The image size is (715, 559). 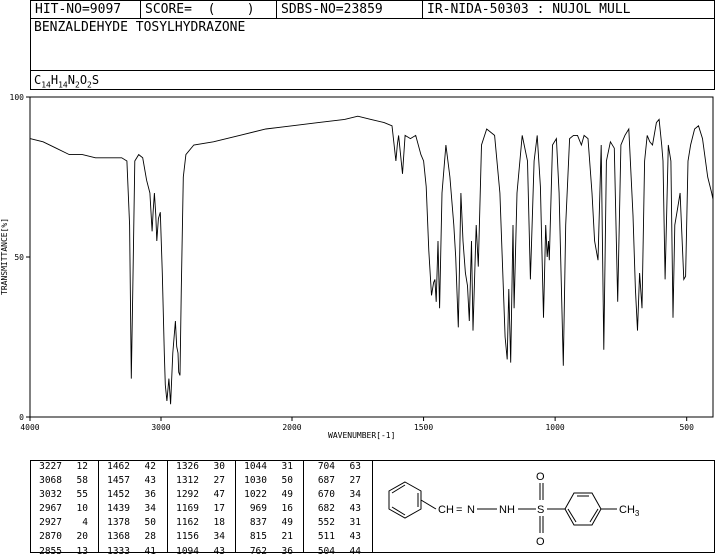 What do you see at coordinates (583, 509) in the screenshot?
I see `toluene-ring` at bounding box center [583, 509].